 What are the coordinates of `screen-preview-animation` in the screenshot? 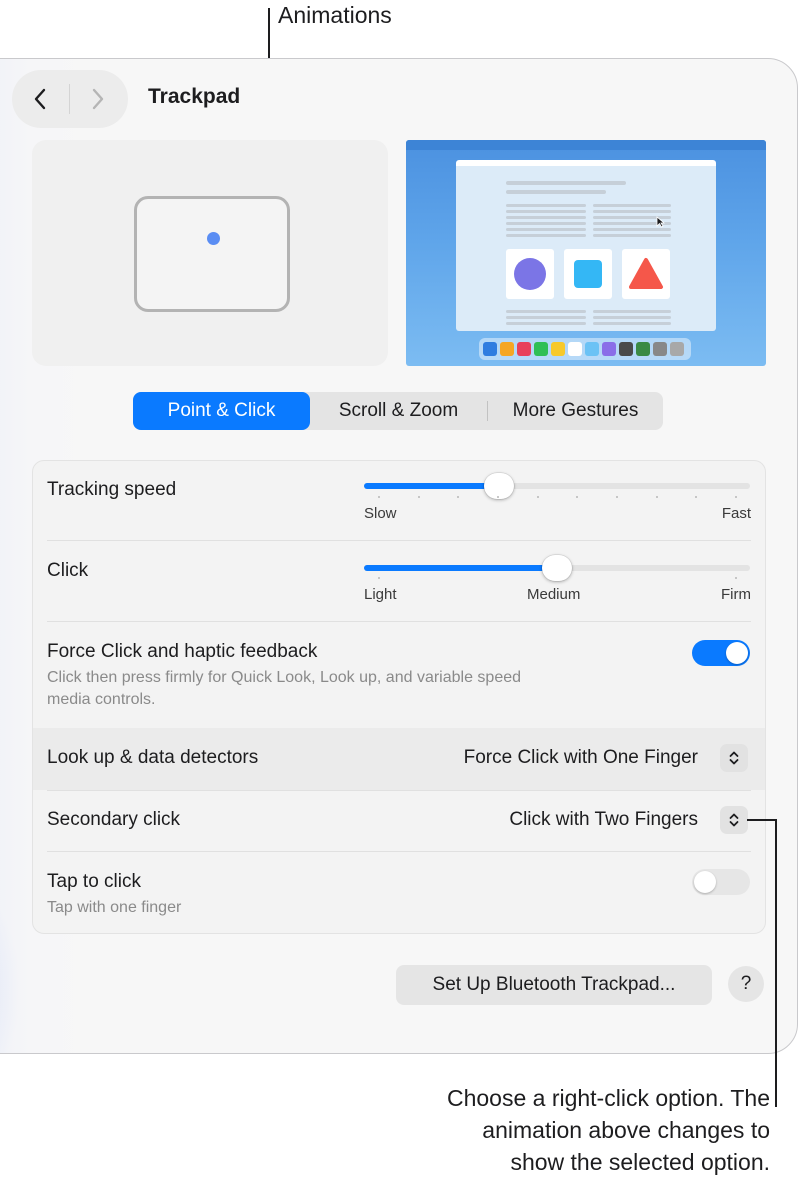 It's located at (586, 253).